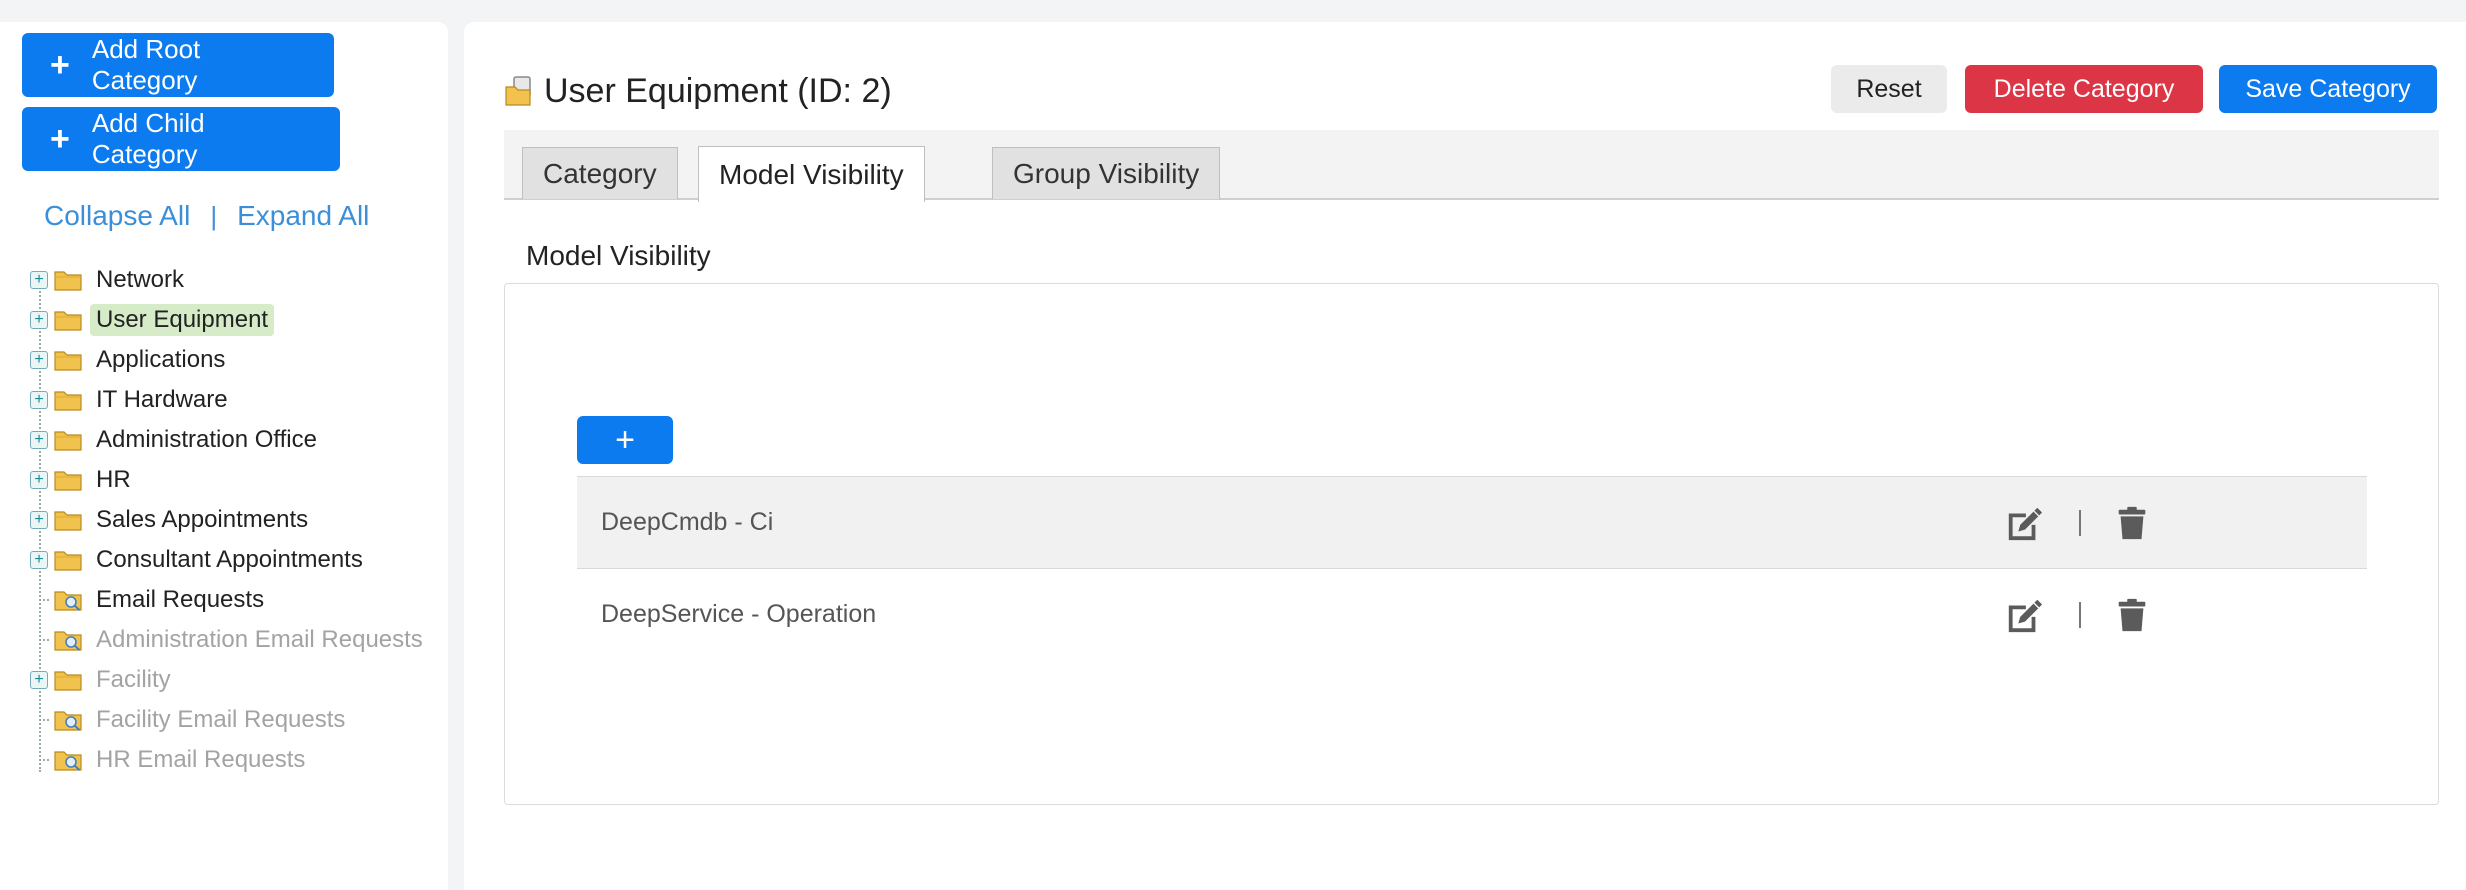 The height and width of the screenshot is (890, 2466). What do you see at coordinates (117, 216) in the screenshot?
I see `collapse-all-link: Collapse All` at bounding box center [117, 216].